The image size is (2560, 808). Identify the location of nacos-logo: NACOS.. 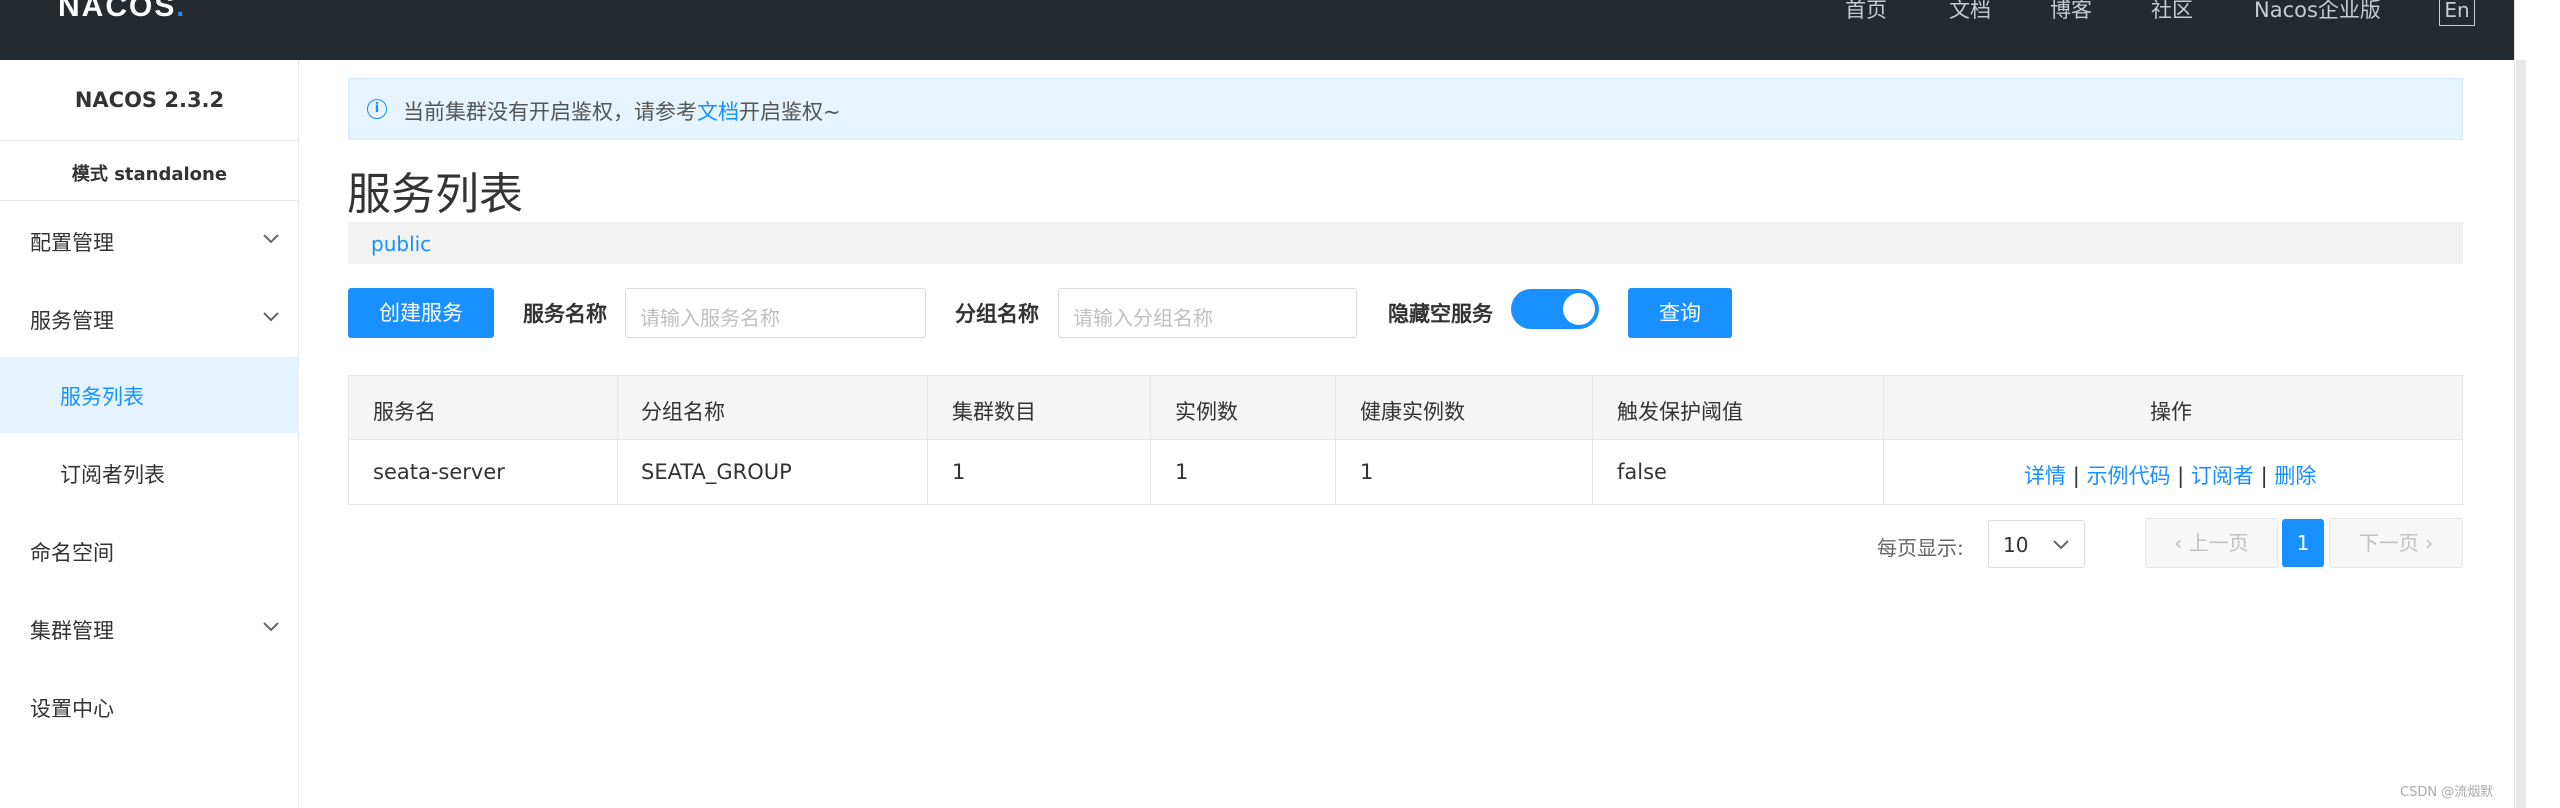
(122, 13).